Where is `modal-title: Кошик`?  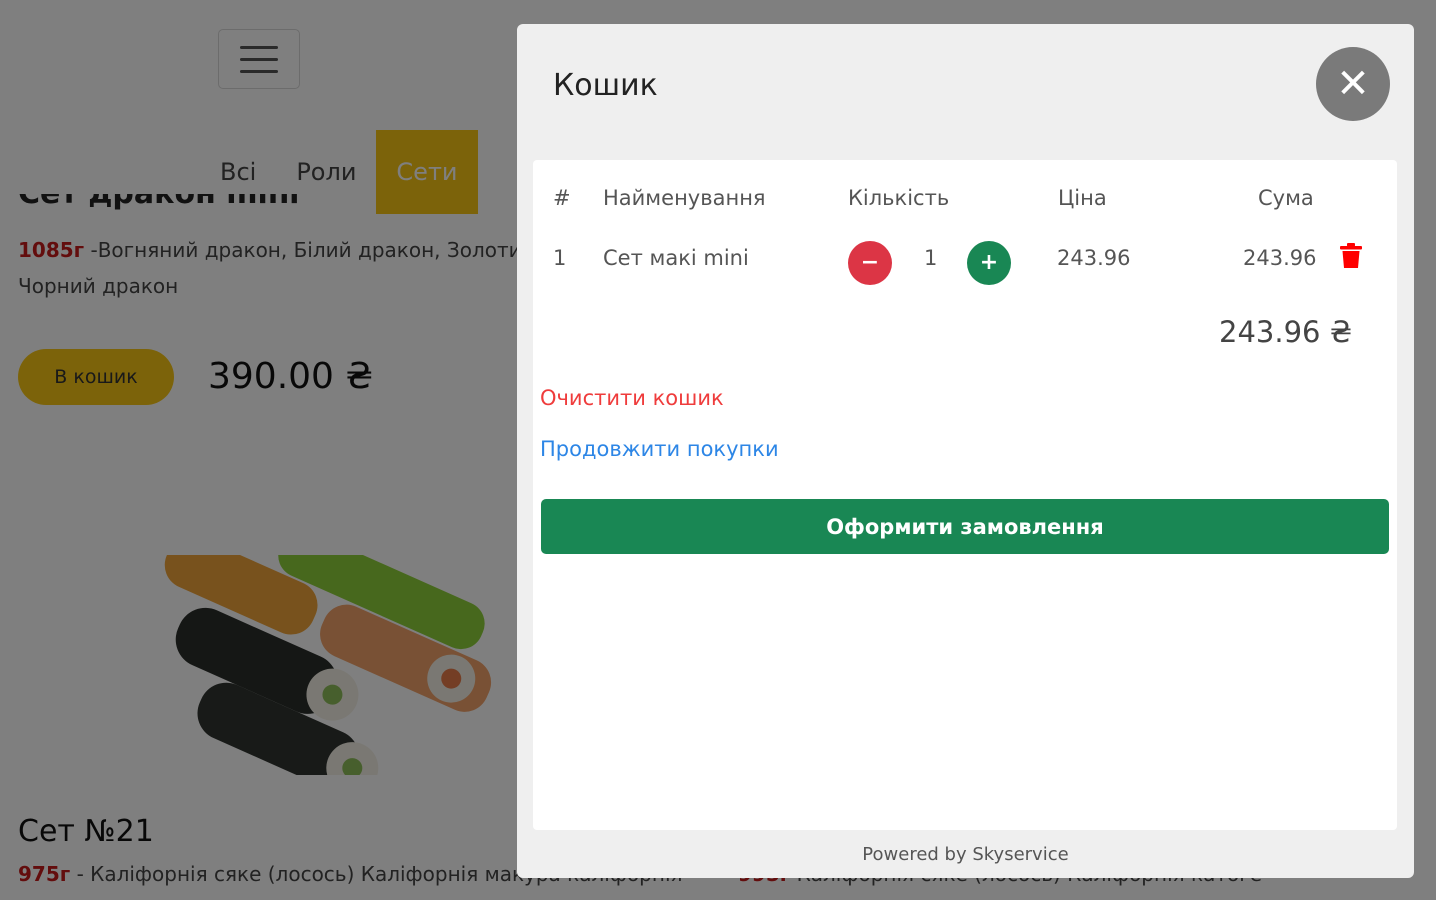 modal-title: Кошик is located at coordinates (605, 85).